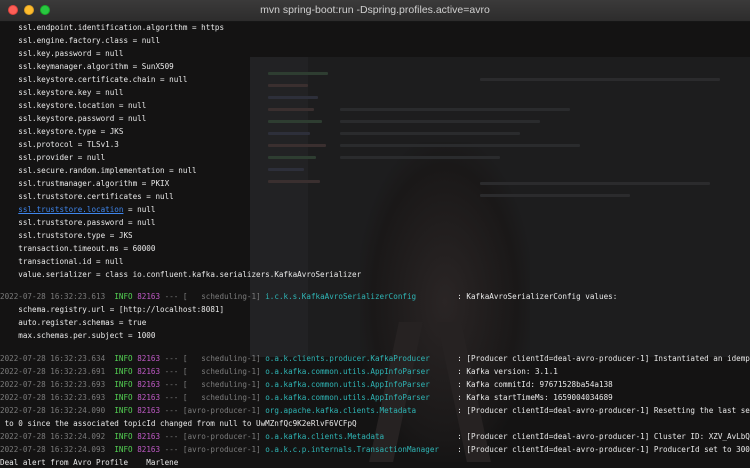  What do you see at coordinates (62, 157) in the screenshot?
I see `config-line: ssl.provider = null` at bounding box center [62, 157].